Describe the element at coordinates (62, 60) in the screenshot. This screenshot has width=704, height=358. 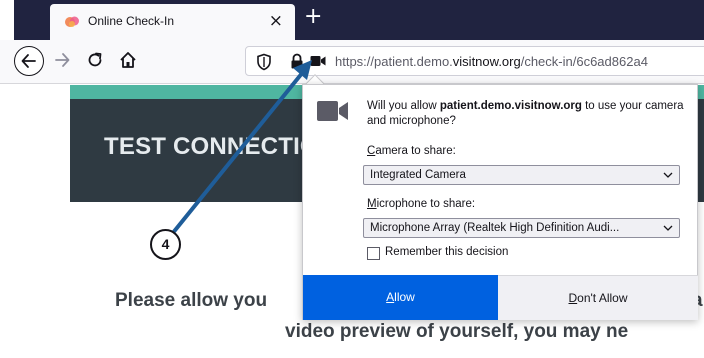
I see `forward-arrow-icon` at that location.